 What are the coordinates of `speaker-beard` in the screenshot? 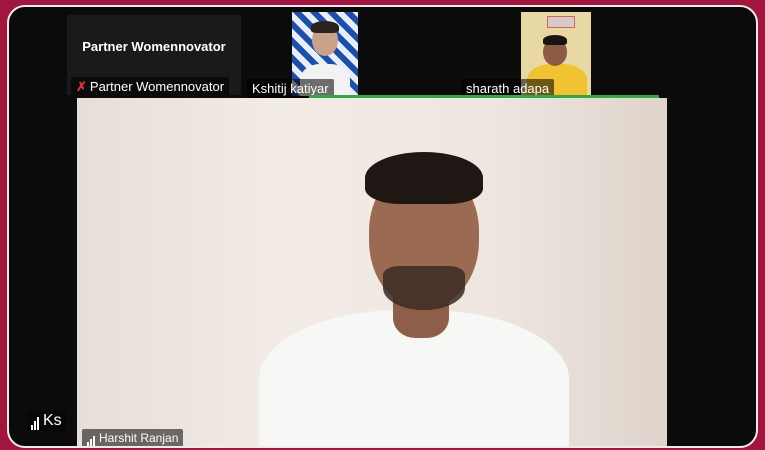 It's located at (424, 288).